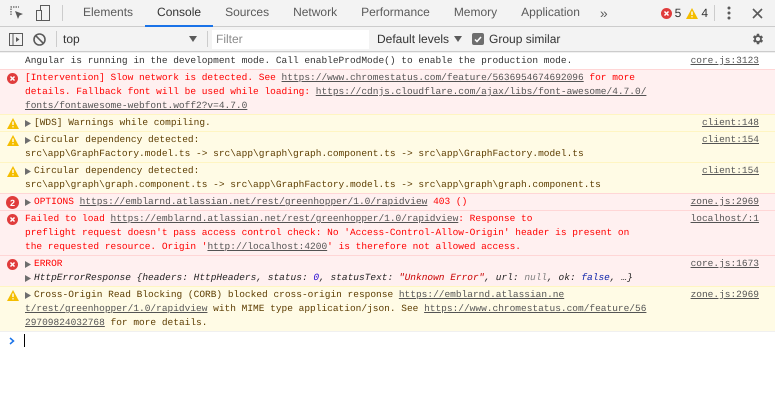 The width and height of the screenshot is (775, 408). I want to click on panel-tab: Performance, so click(395, 13).